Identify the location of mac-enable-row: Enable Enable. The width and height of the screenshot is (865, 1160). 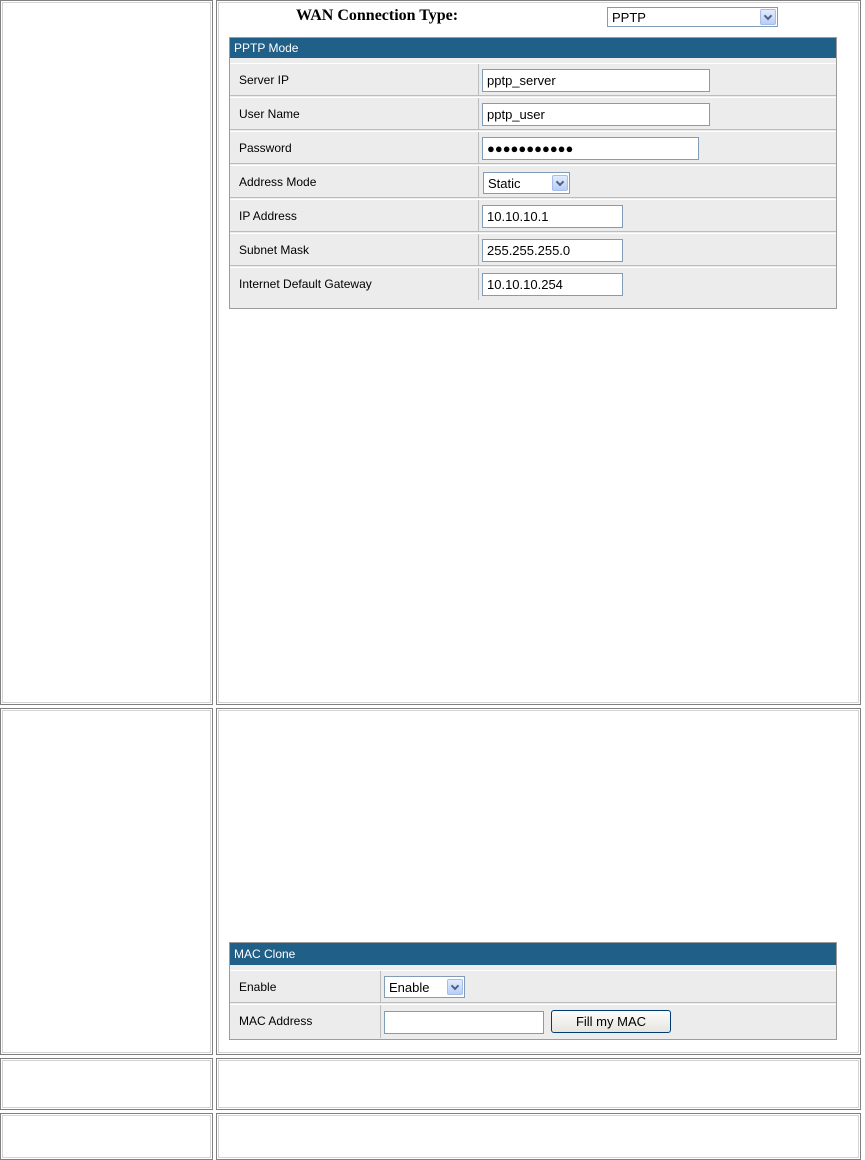
(533, 986).